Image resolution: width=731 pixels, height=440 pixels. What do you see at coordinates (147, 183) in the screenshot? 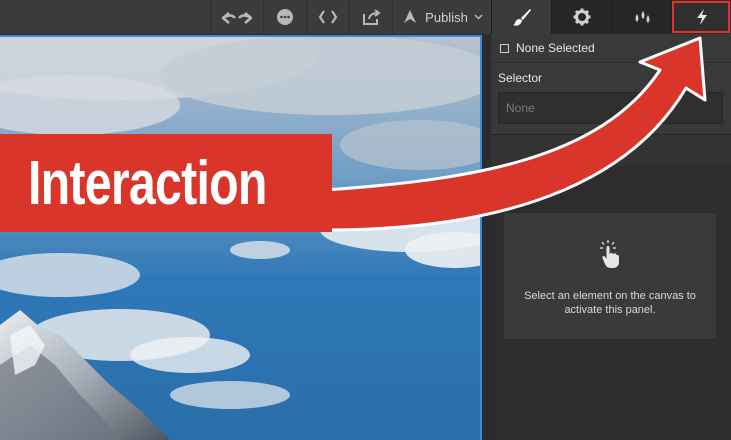
I see `annotation-banner-text: Interaction` at bounding box center [147, 183].